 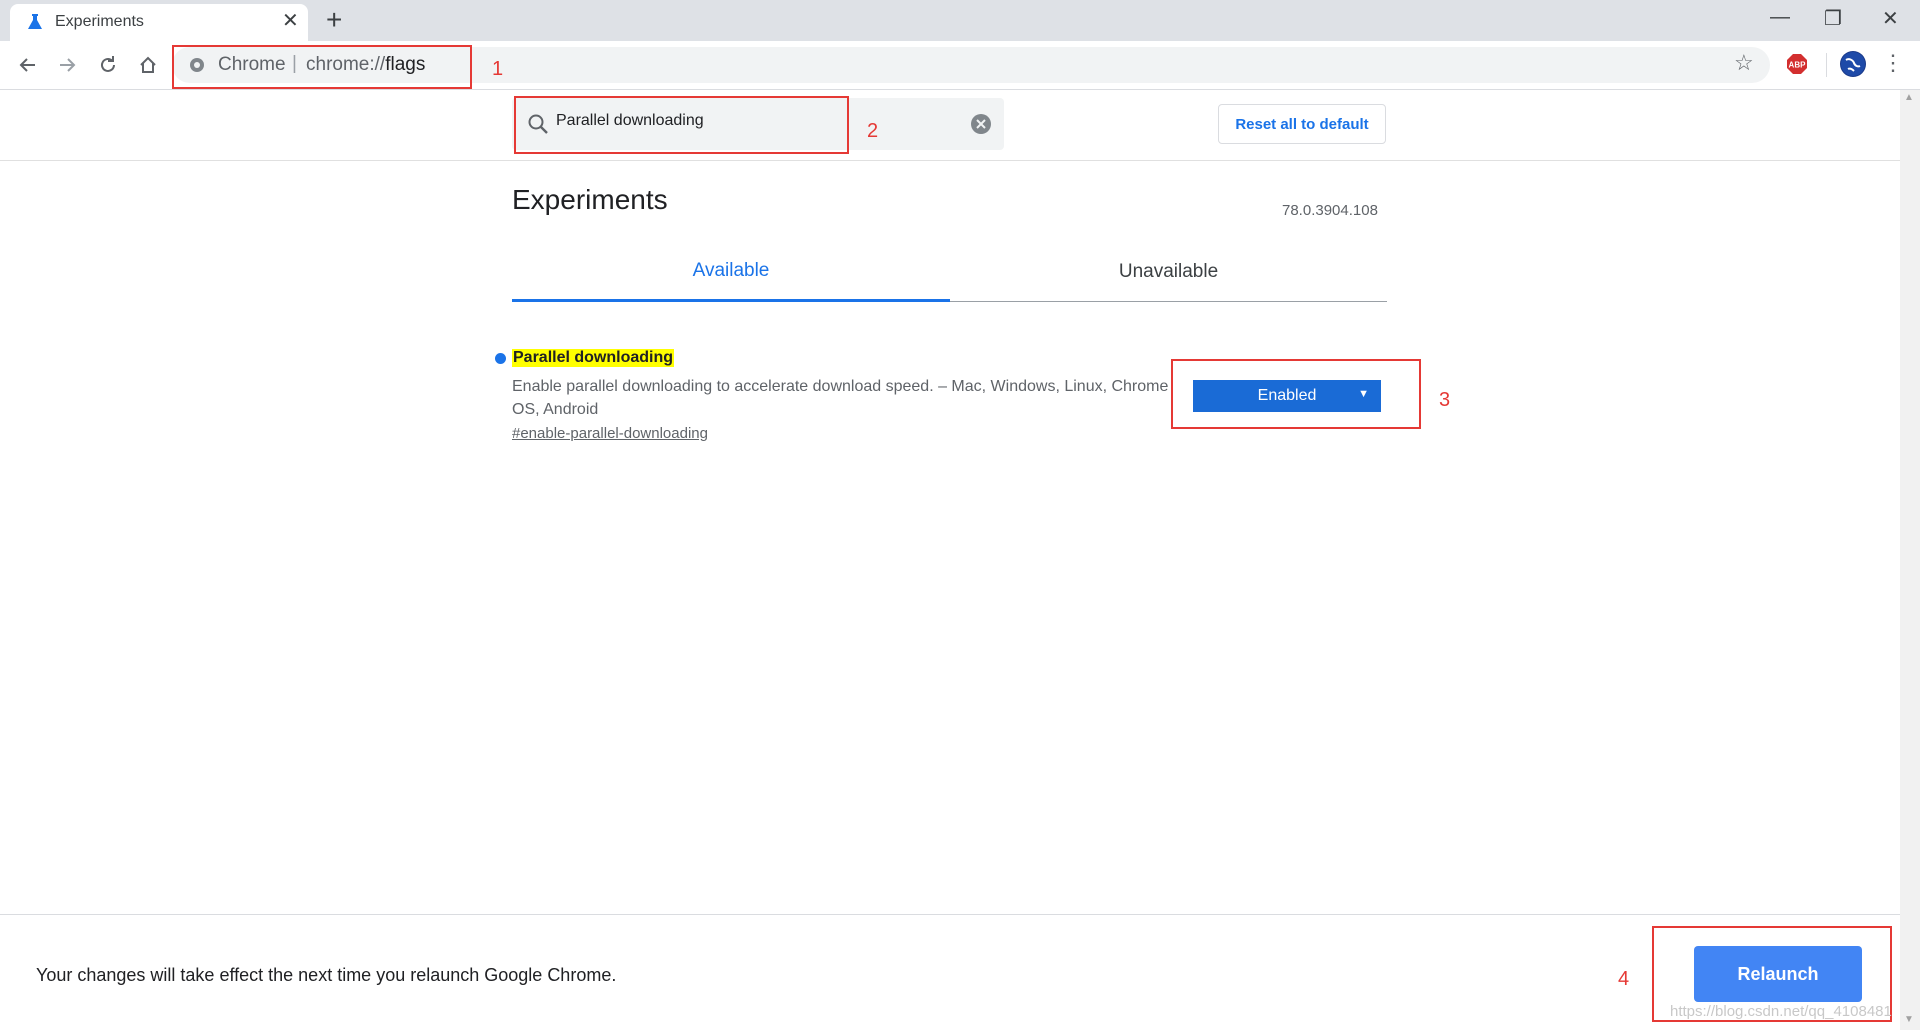 I want to click on modified-flag-indicator, so click(x=500, y=358).